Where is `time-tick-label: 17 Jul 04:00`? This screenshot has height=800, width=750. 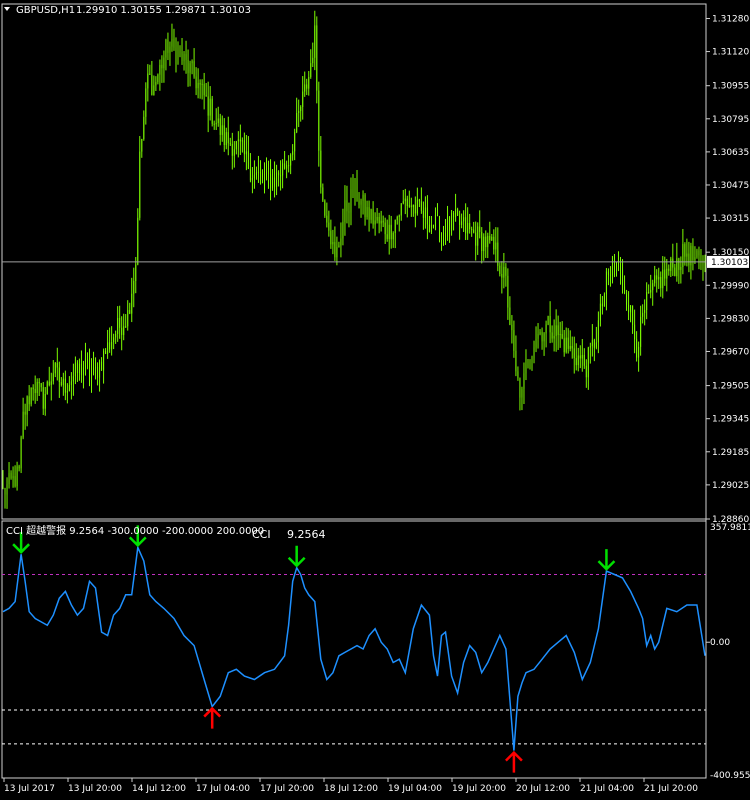 time-tick-label: 17 Jul 04:00 is located at coordinates (223, 789).